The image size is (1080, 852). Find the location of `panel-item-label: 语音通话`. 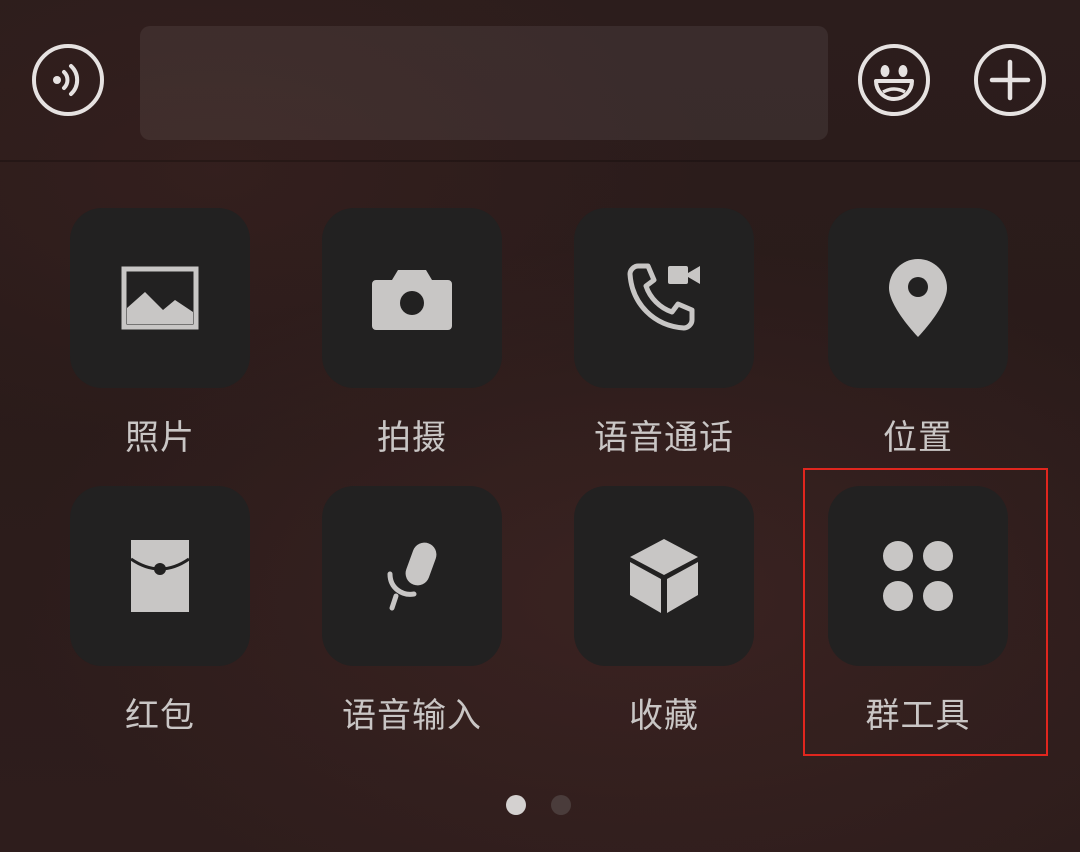

panel-item-label: 语音通话 is located at coordinates (664, 438).